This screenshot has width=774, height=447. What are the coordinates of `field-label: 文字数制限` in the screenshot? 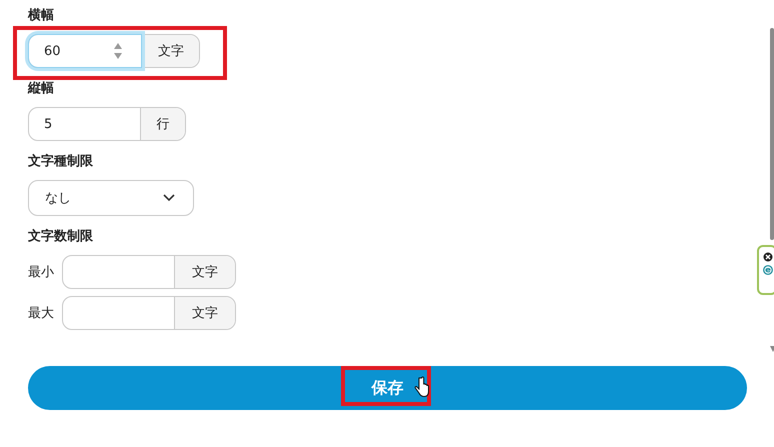 It's located at (61, 237).